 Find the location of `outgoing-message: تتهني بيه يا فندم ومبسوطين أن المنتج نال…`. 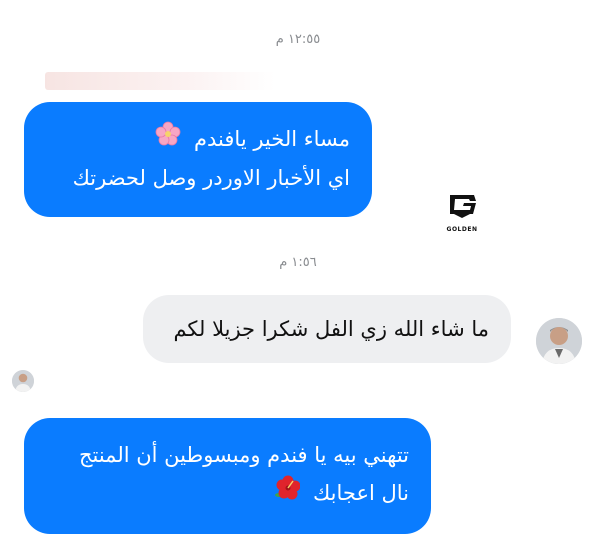

outgoing-message: تتهني بيه يا فندم ومبسوطين أن المنتج نال… is located at coordinates (227, 476).